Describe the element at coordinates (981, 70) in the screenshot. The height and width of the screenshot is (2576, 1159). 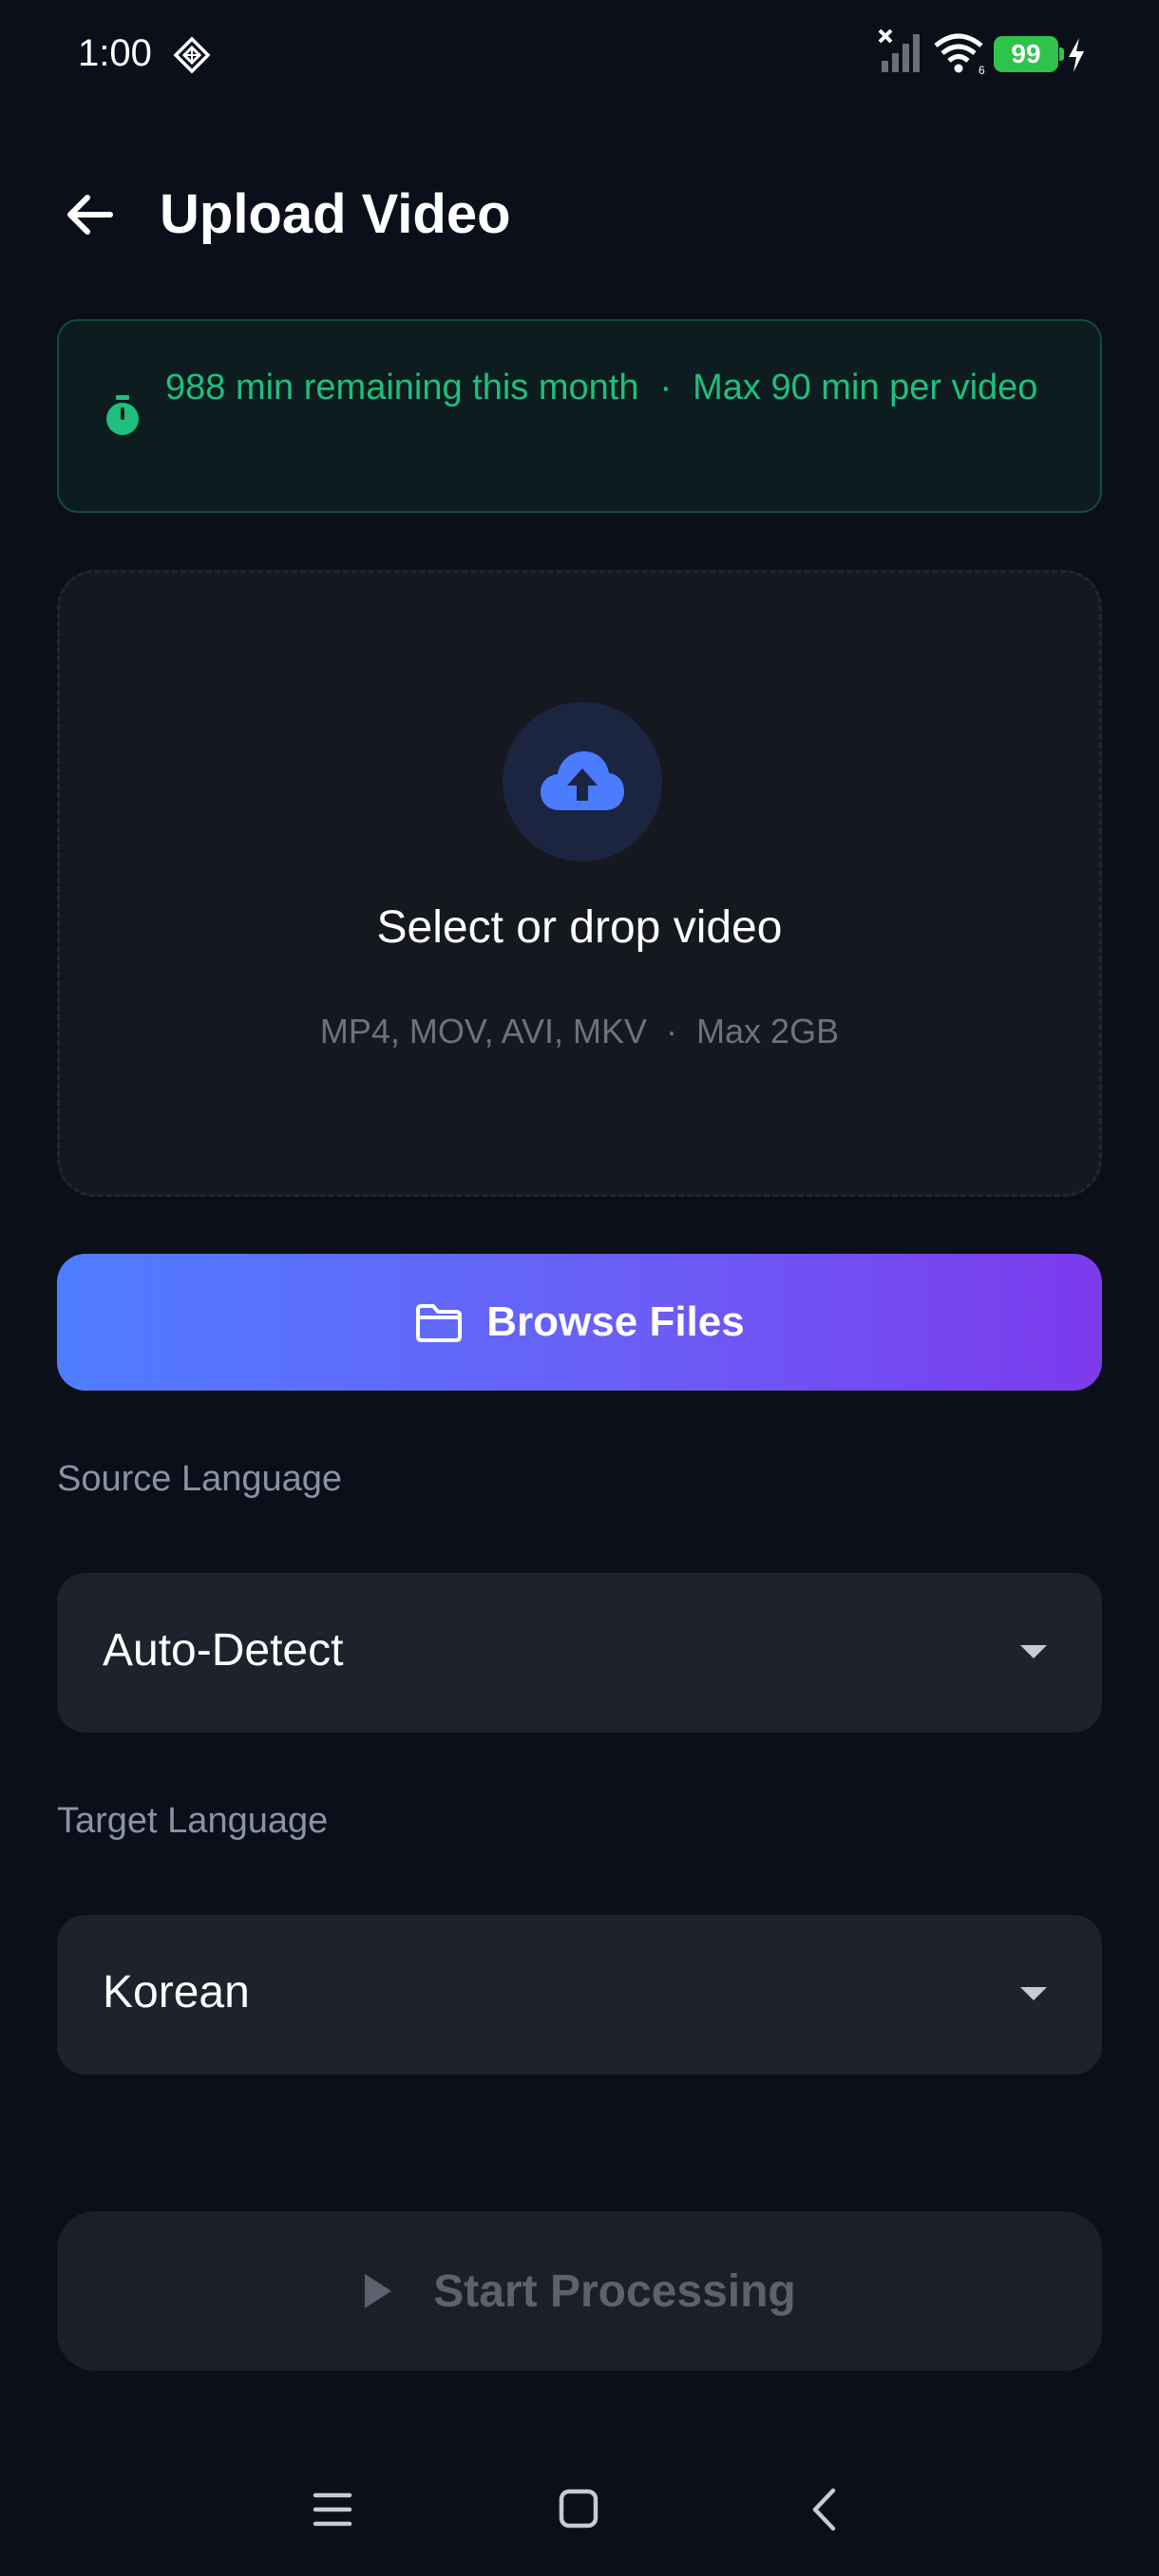
I see `svg-text: 6` at that location.